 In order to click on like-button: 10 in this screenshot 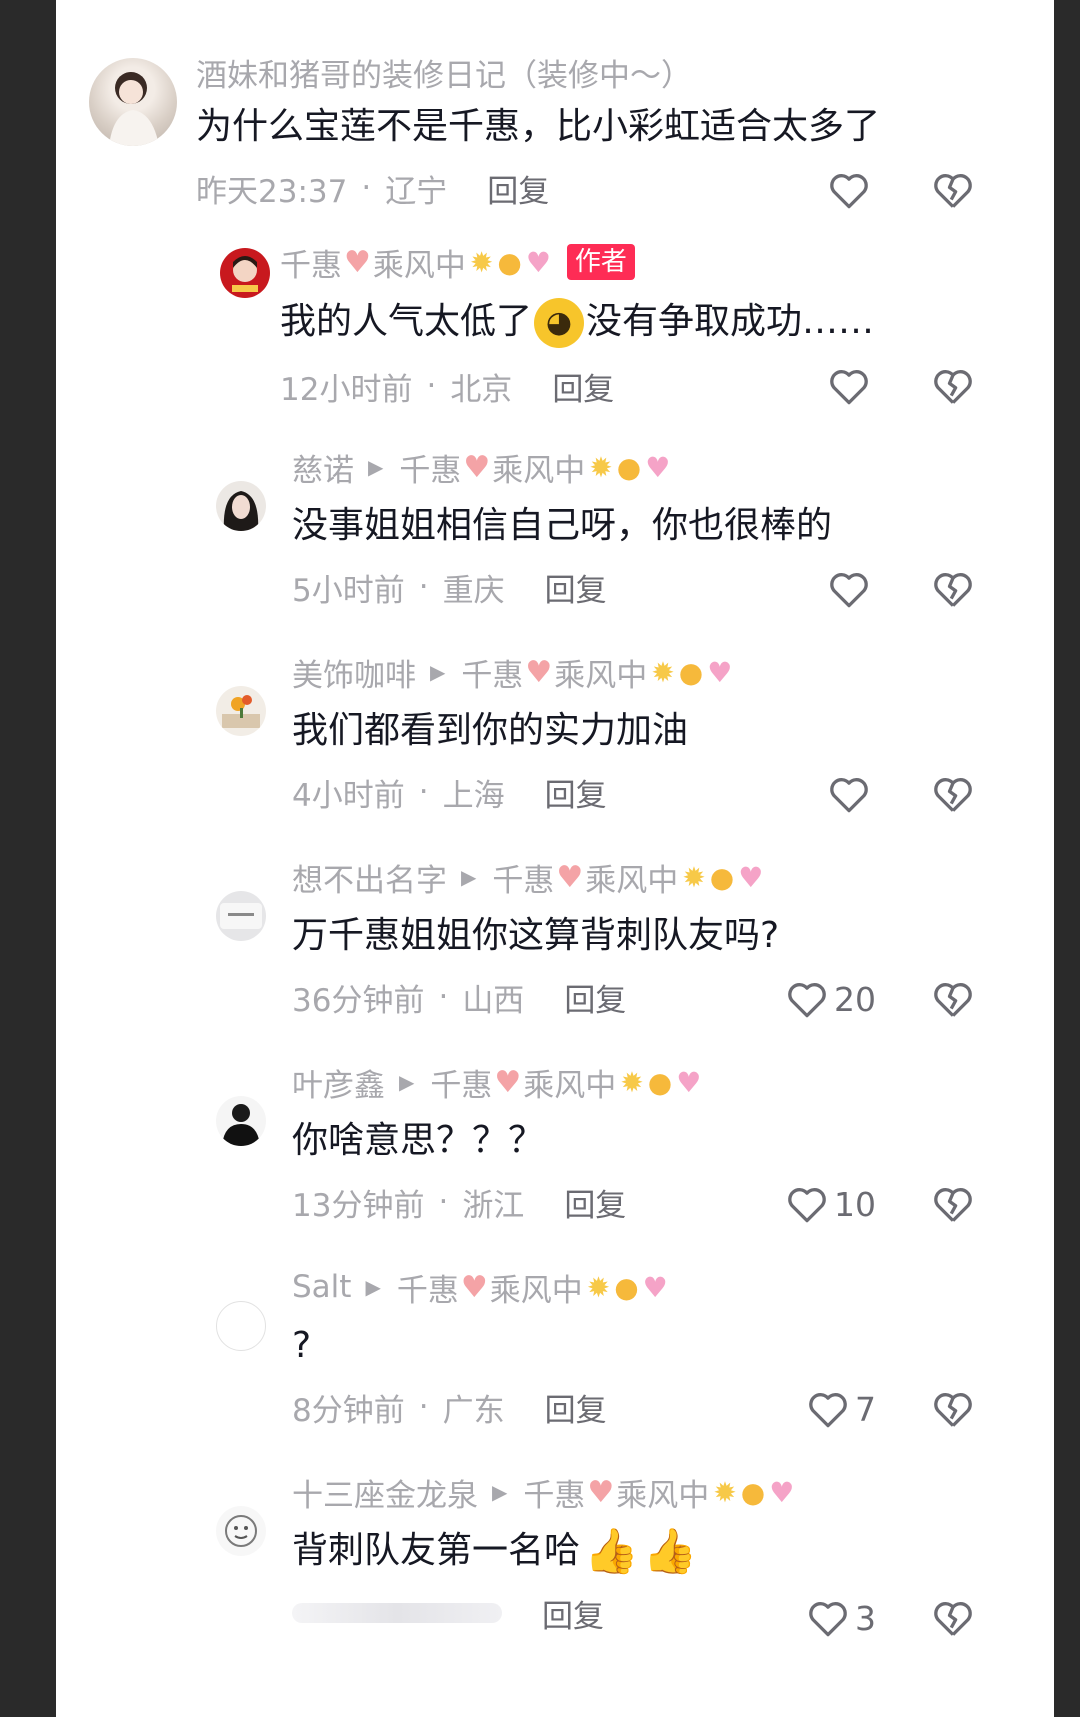, I will do `click(816, 1204)`.